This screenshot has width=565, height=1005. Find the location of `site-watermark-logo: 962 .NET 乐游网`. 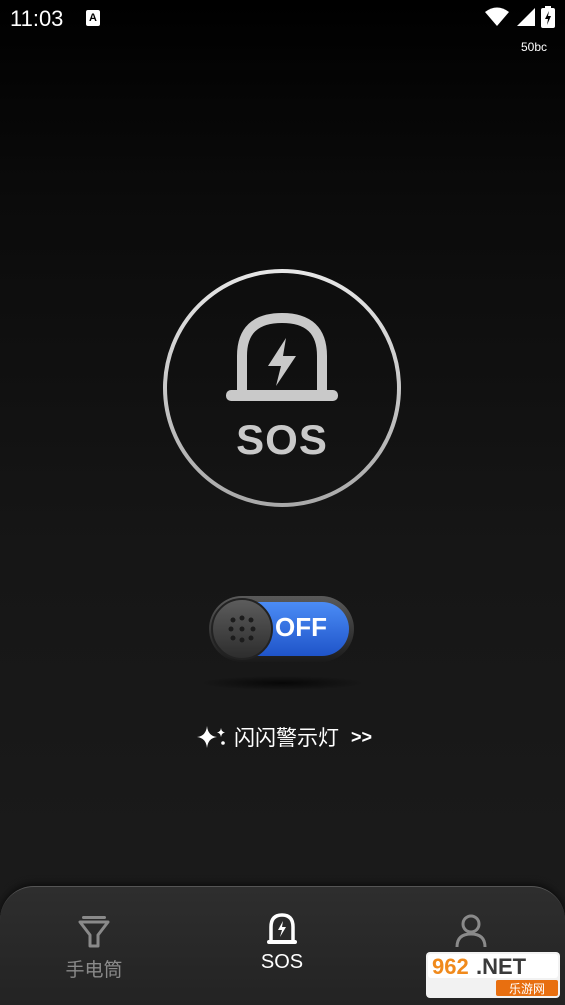

site-watermark-logo: 962 .NET 乐游网 is located at coordinates (493, 975).